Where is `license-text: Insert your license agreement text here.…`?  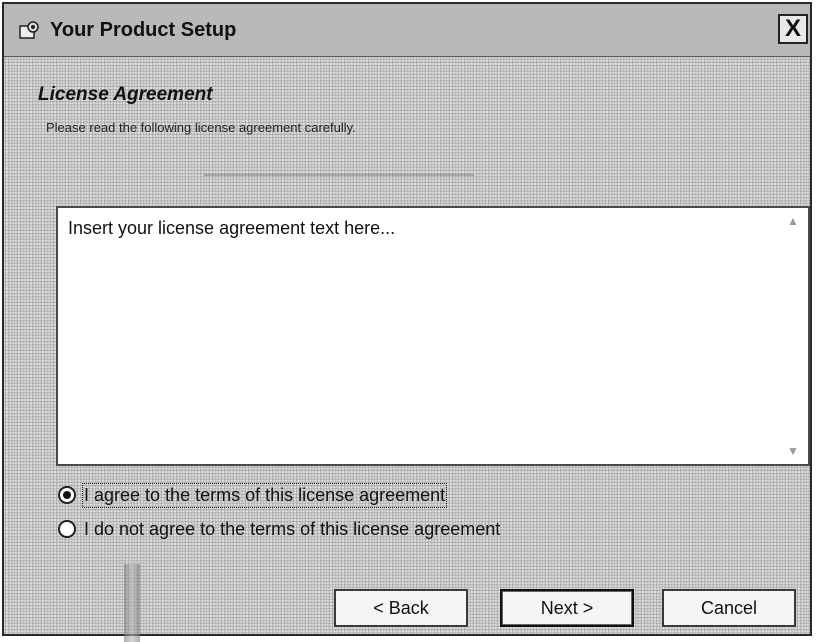 license-text: Insert your license agreement text here.… is located at coordinates (232, 228).